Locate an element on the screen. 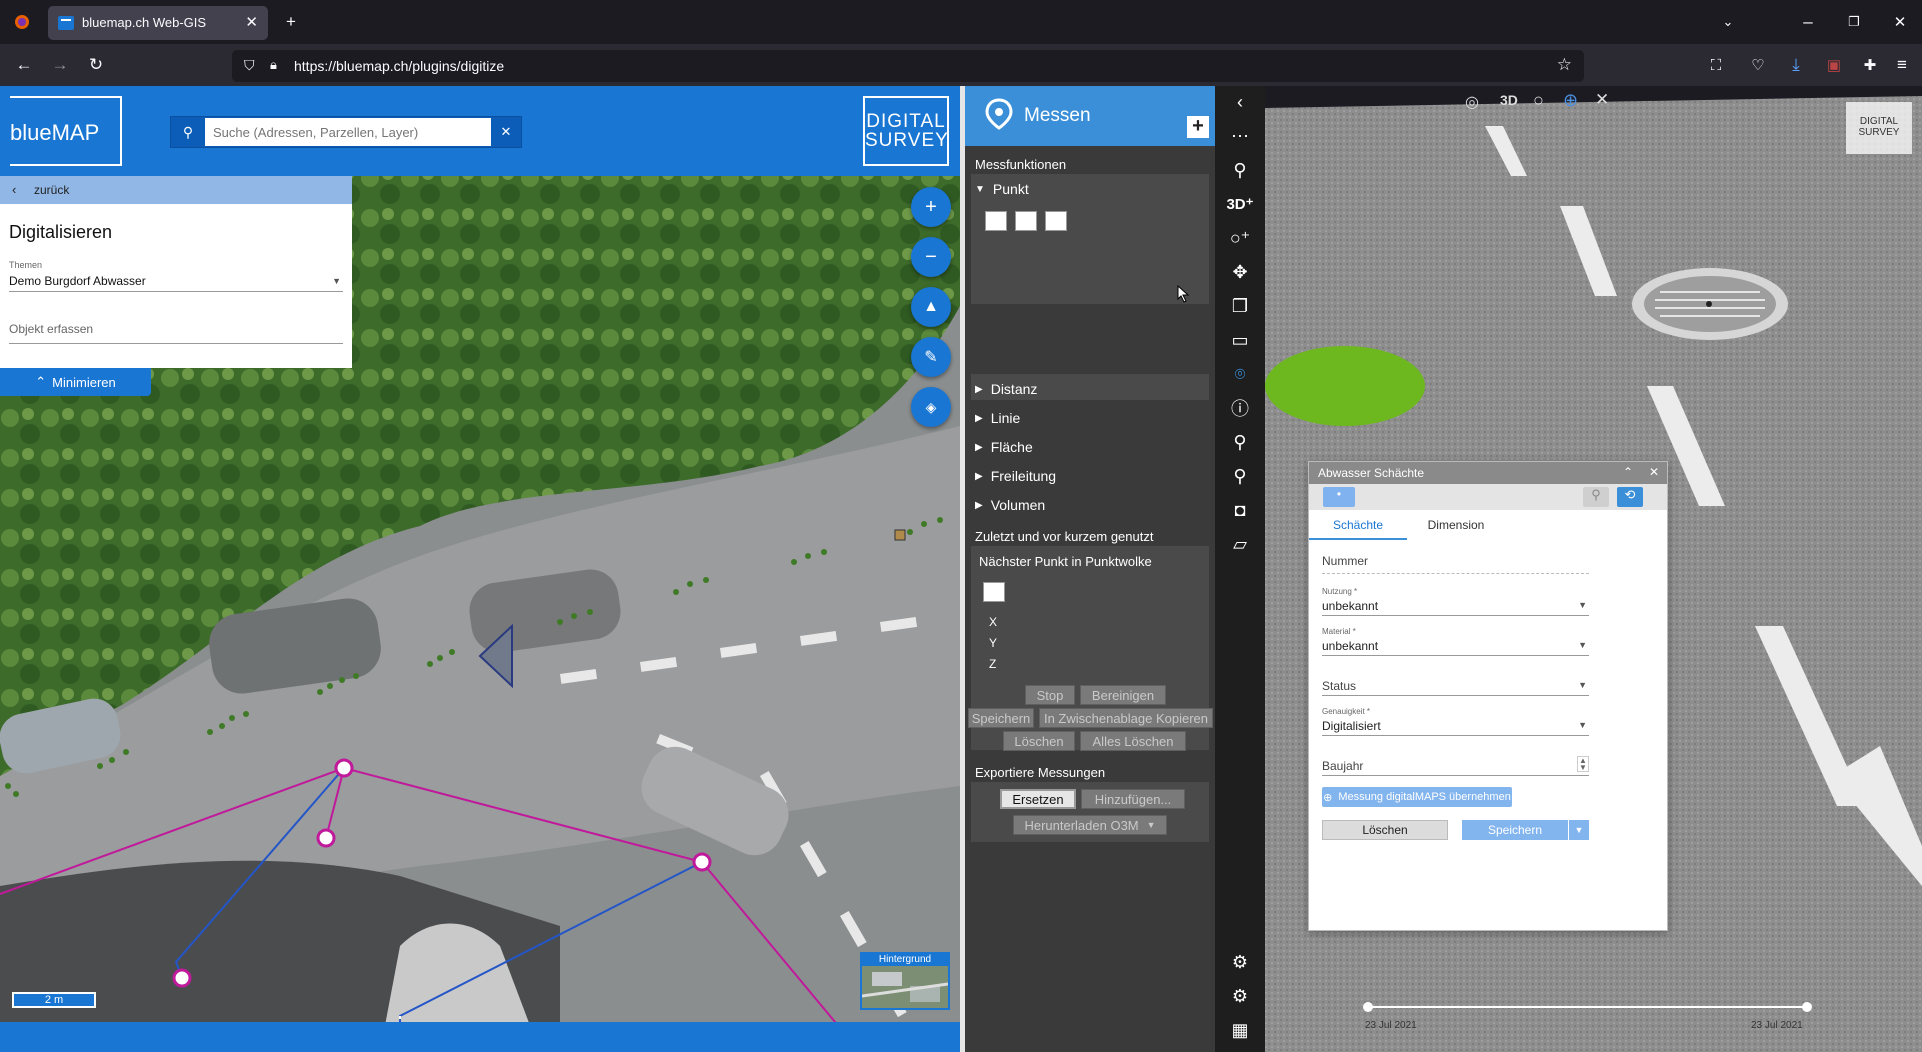 The height and width of the screenshot is (1052, 1922). firefox-menu-icon is located at coordinates (22, 22).